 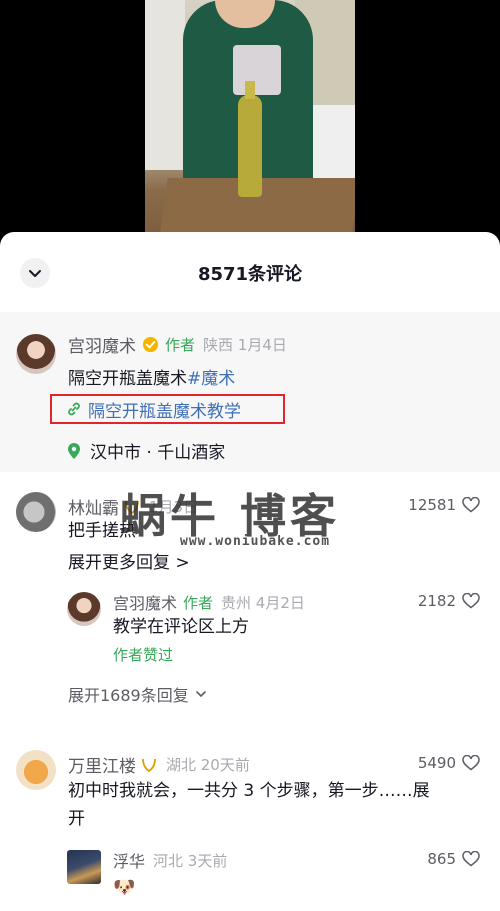 What do you see at coordinates (127, 379) in the screenshot?
I see `pinned-text-body: 隔空开瓶盖魔术` at bounding box center [127, 379].